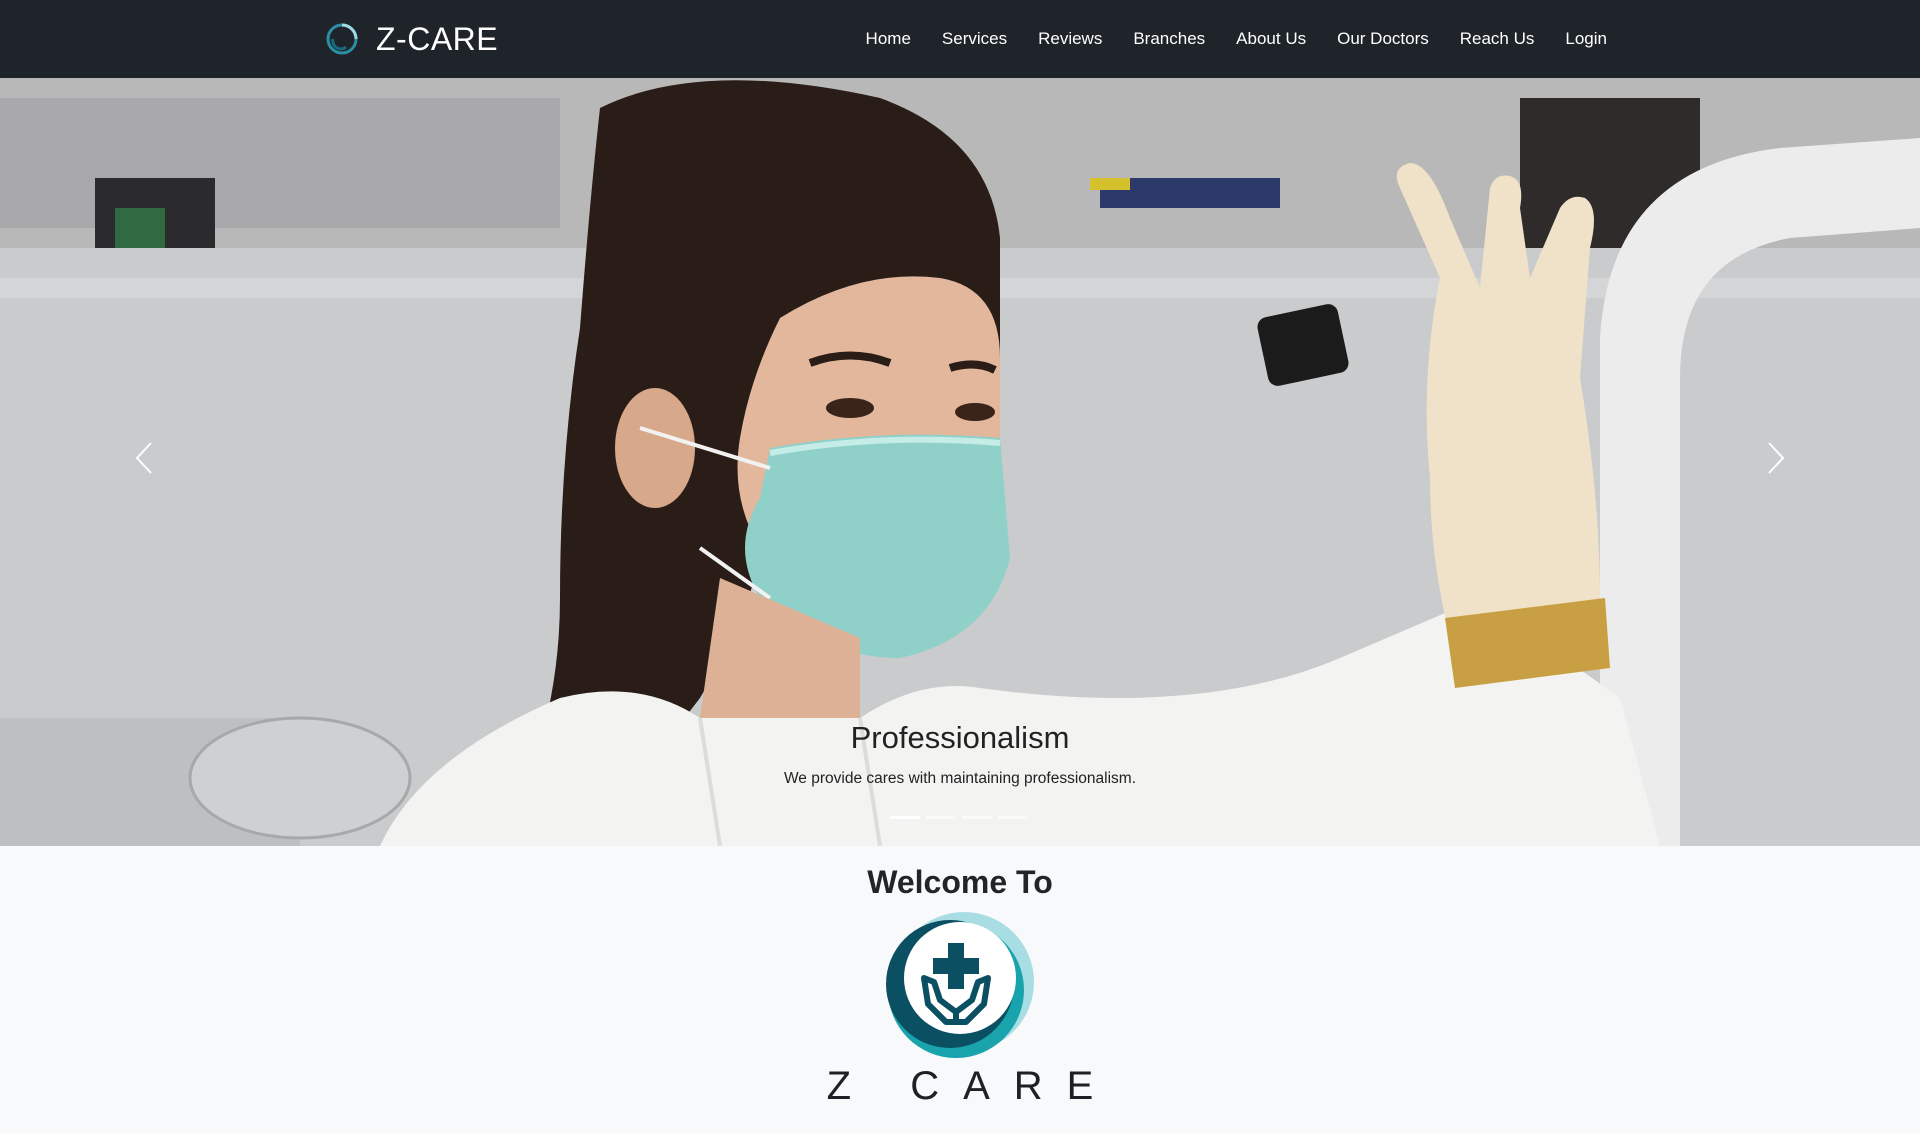 This screenshot has width=1920, height=1133. I want to click on carousel-next-button, so click(1776, 458).